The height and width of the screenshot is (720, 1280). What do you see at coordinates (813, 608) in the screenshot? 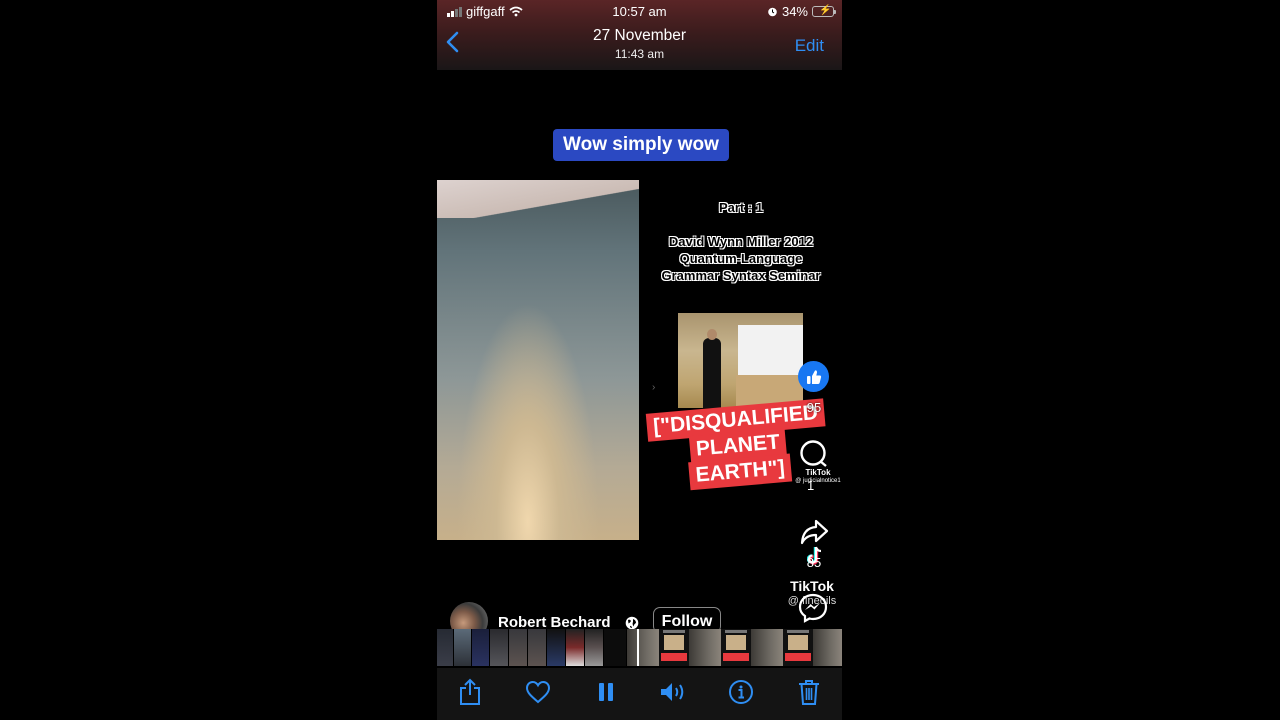
I see `messenger-icon` at bounding box center [813, 608].